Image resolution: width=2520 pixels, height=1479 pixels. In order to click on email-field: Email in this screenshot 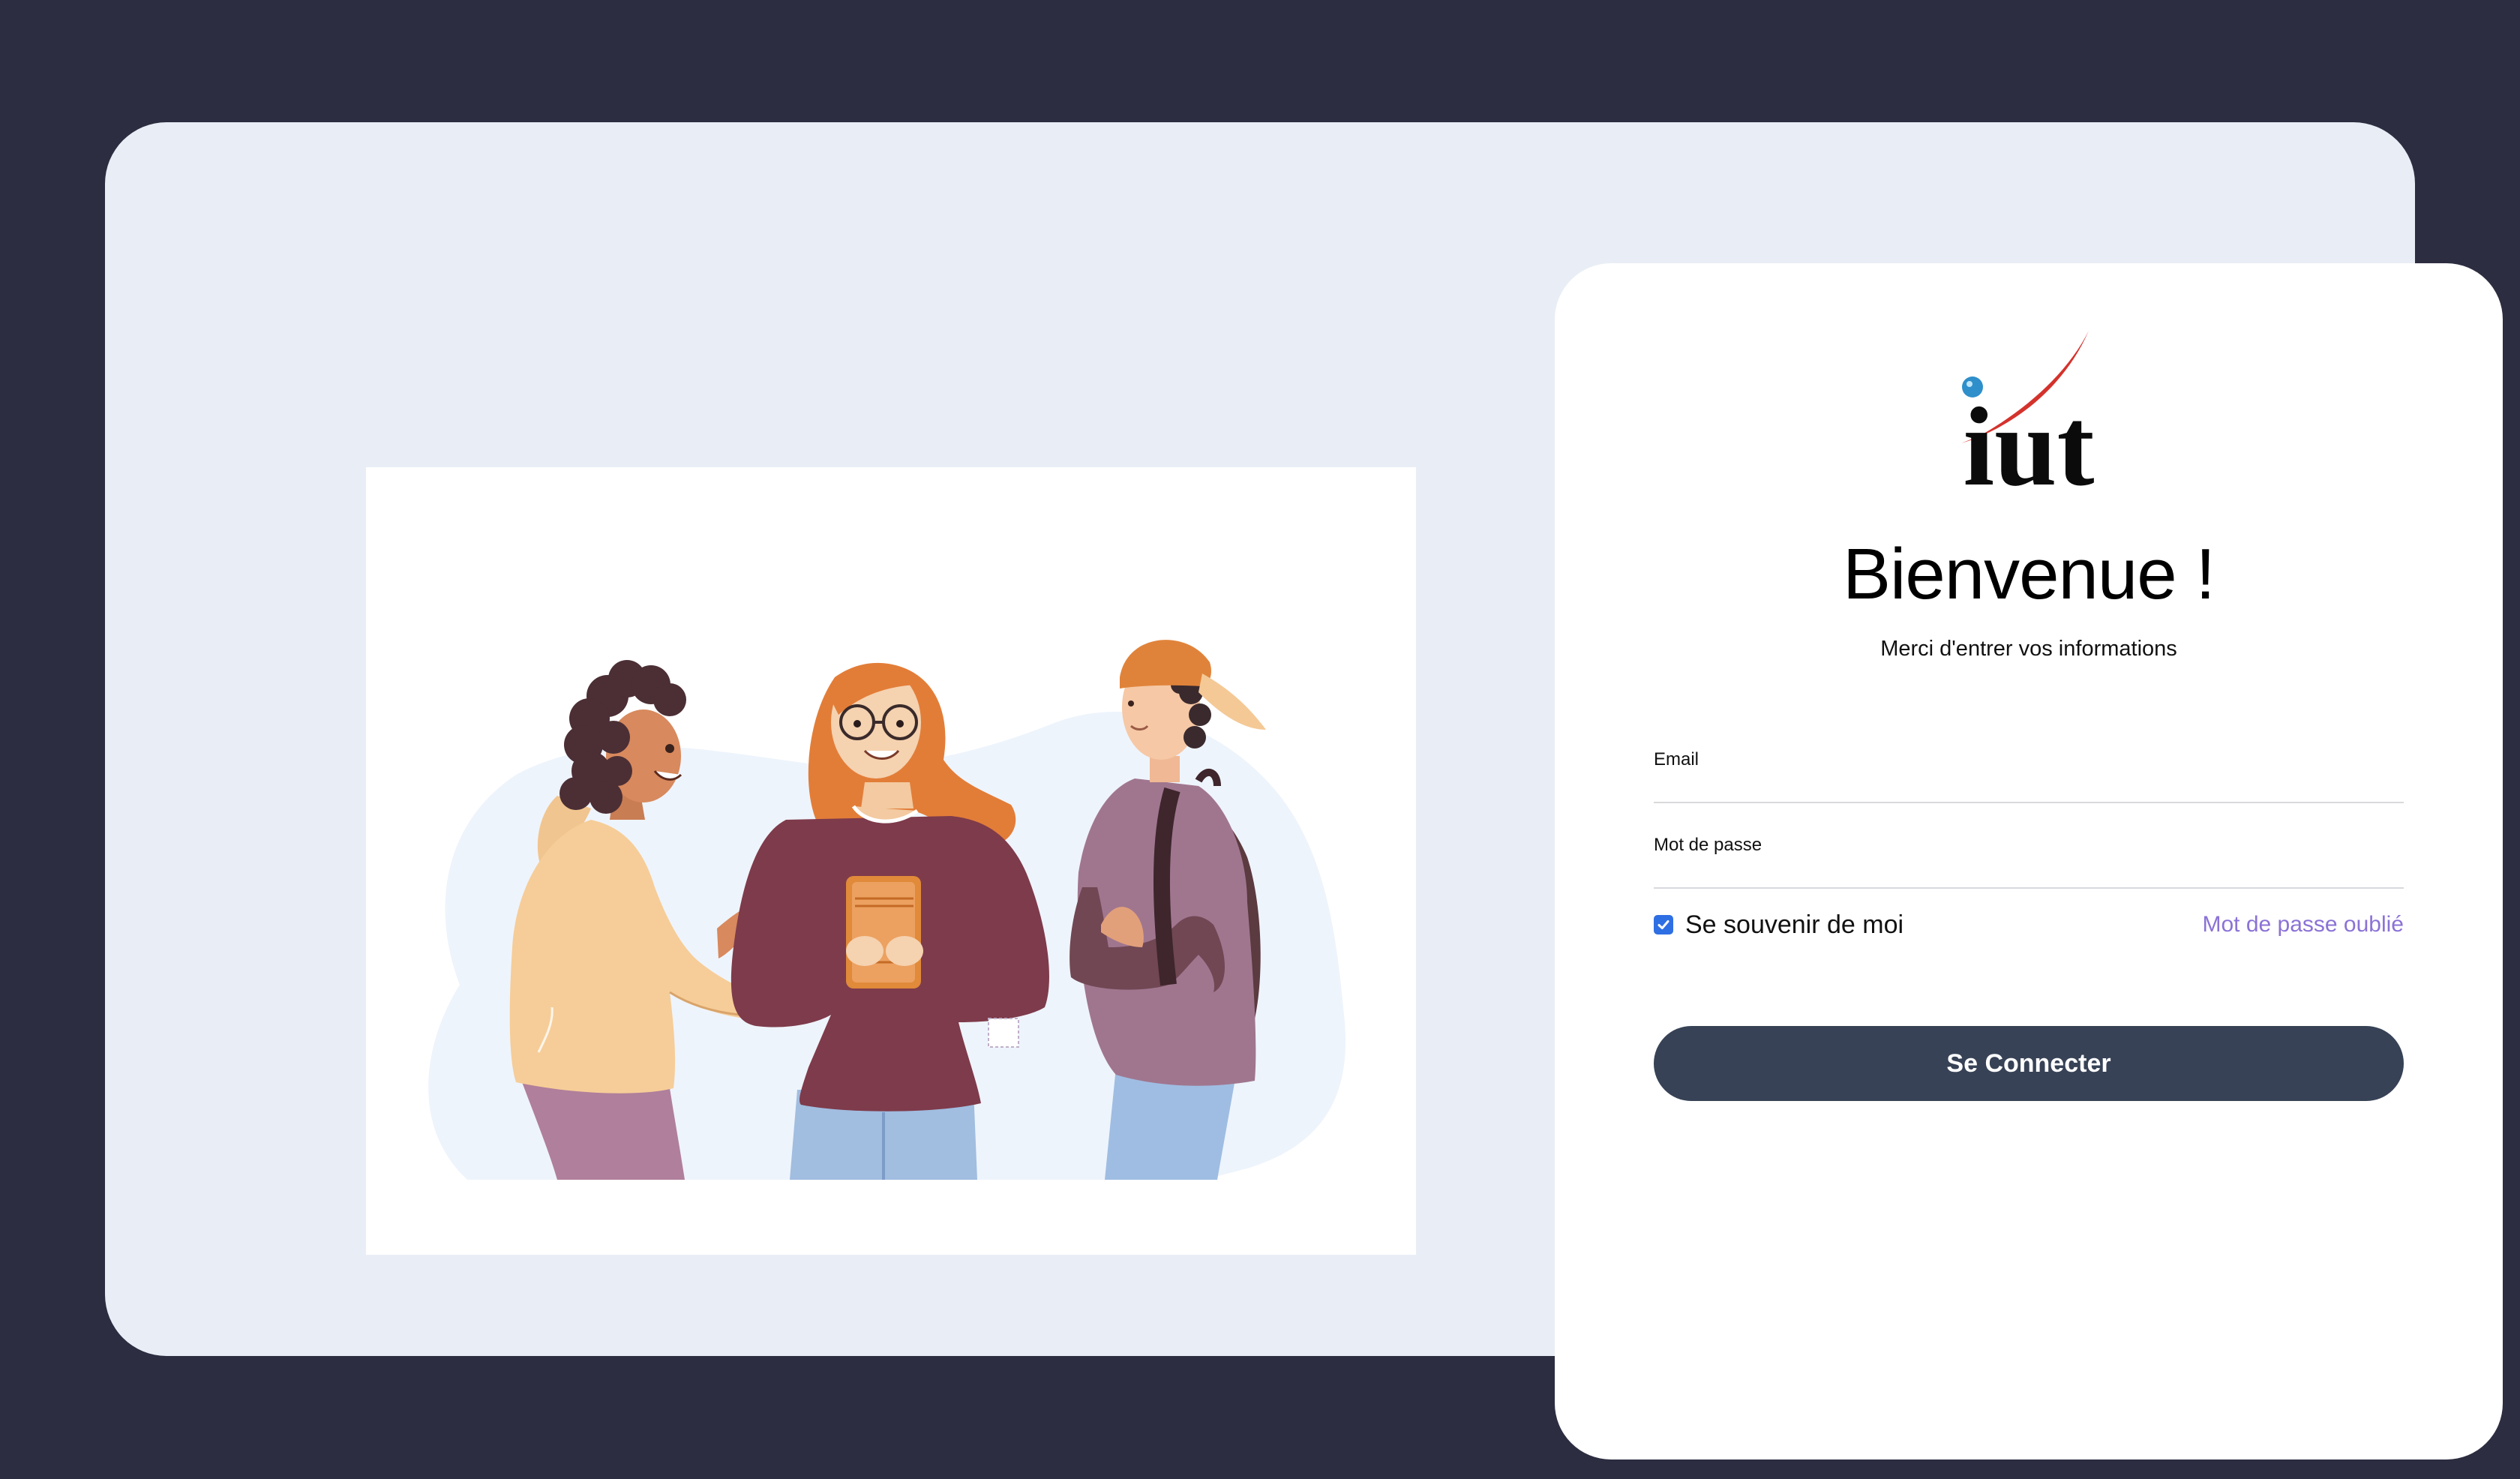, I will do `click(2029, 776)`.